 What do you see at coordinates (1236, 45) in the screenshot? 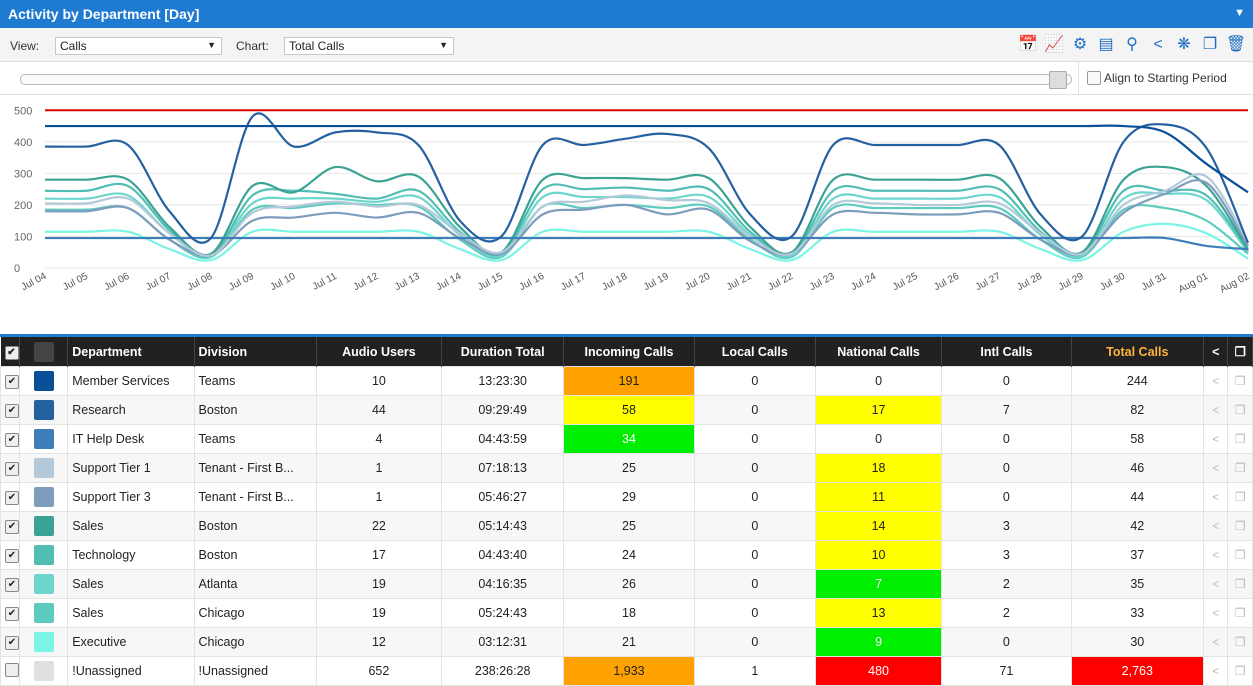
I see `trash-icon: 🗑` at bounding box center [1236, 45].